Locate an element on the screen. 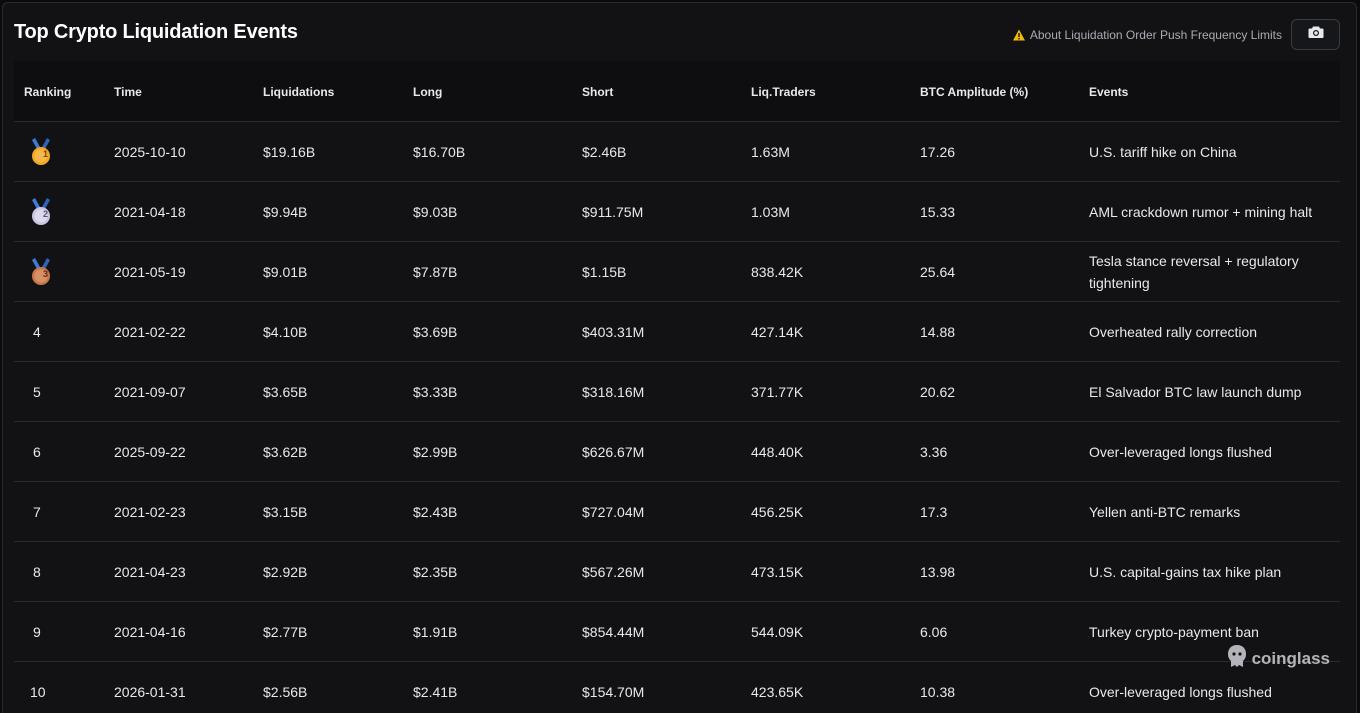  btc-amplitude-cell: 10.38 is located at coordinates (938, 691).